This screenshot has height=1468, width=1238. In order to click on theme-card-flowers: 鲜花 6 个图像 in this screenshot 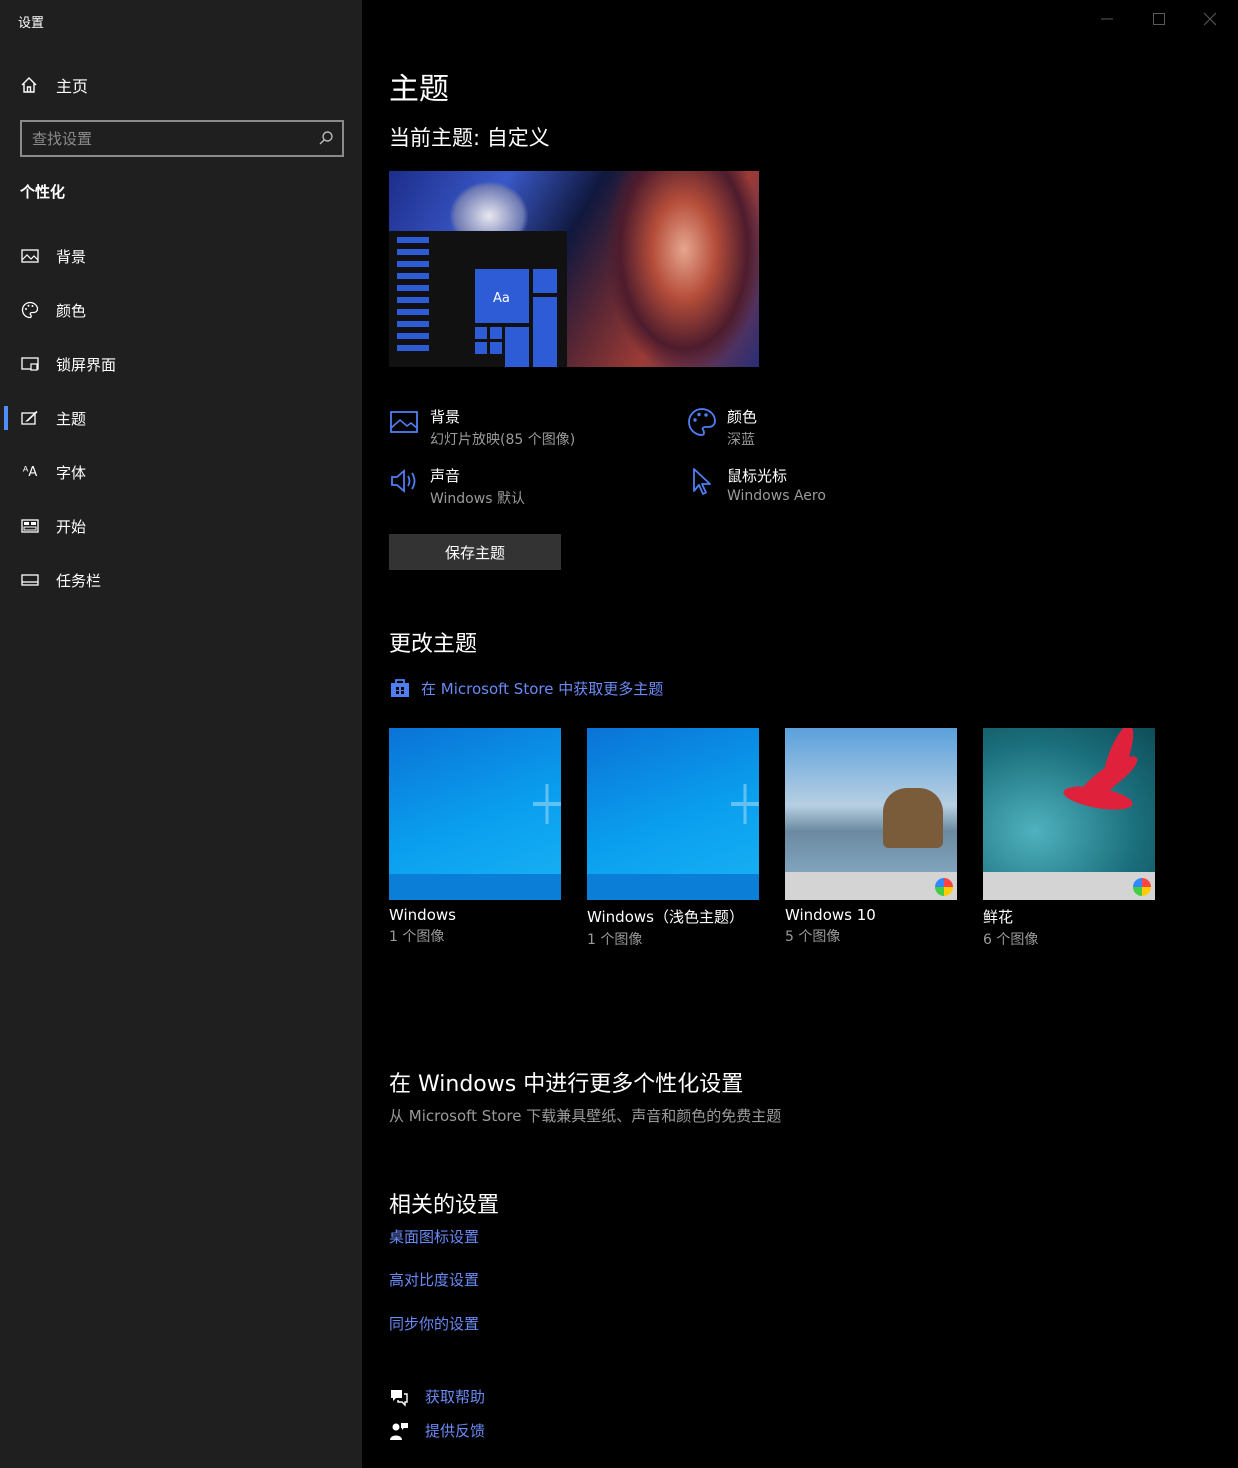, I will do `click(1069, 838)`.